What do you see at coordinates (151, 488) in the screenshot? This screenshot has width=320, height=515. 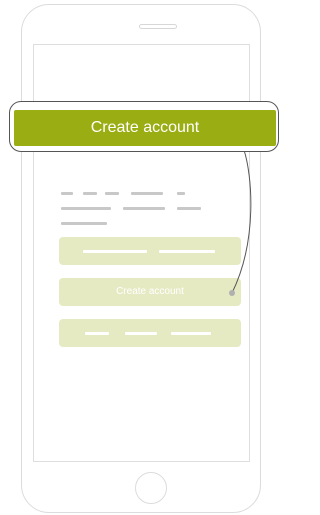 I see `home-button` at bounding box center [151, 488].